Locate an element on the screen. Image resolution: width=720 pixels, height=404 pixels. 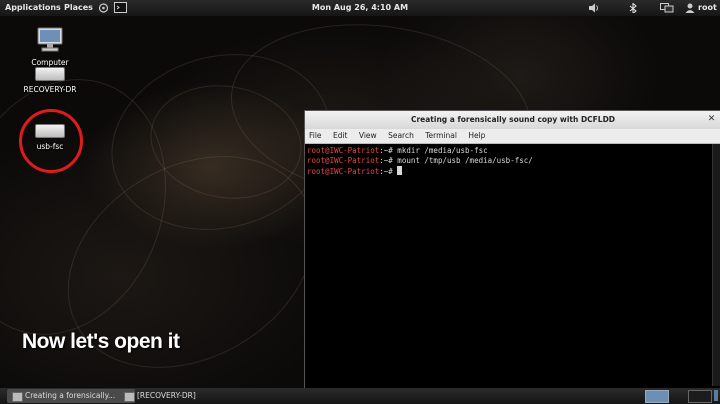
desktop-icon-recovery-dr: RECOVERY-DR is located at coordinates (50, 80).